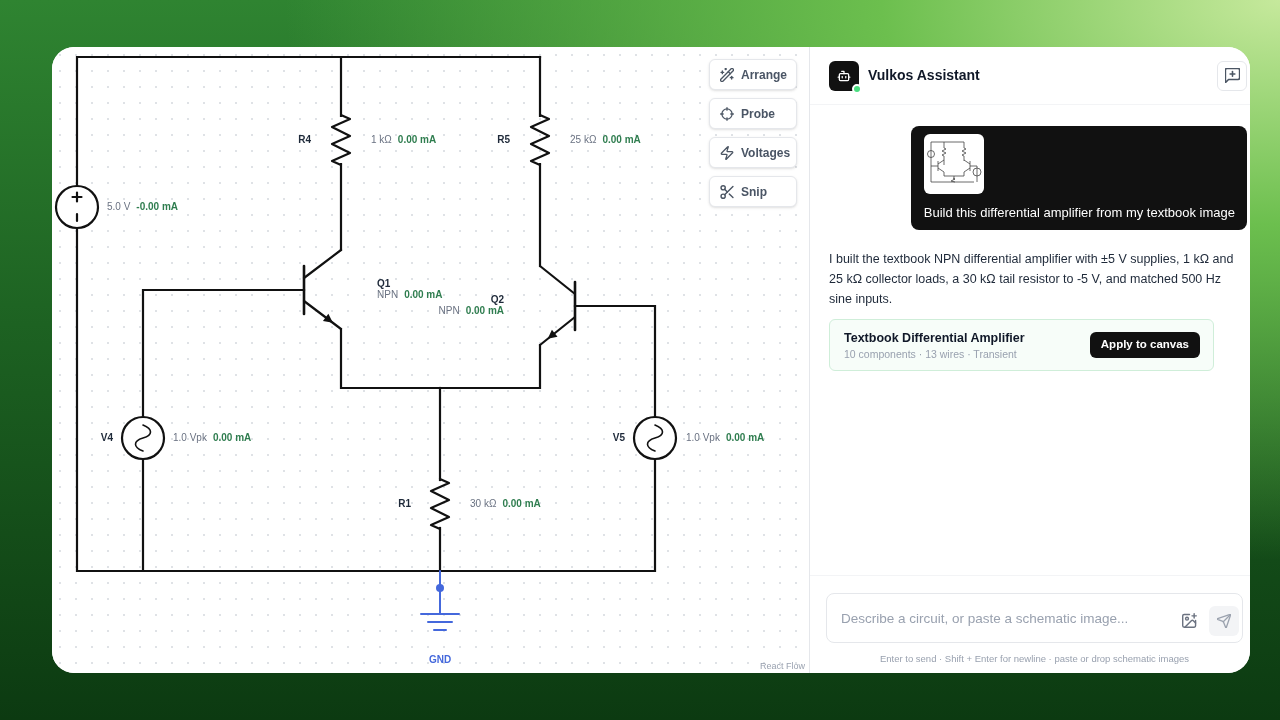  What do you see at coordinates (497, 300) in the screenshot?
I see `component-label: Q2` at bounding box center [497, 300].